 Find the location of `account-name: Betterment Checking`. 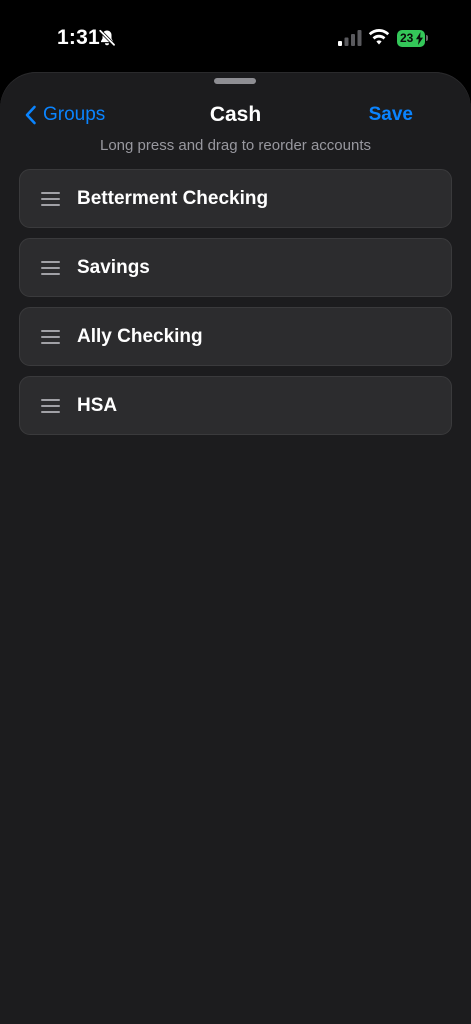

account-name: Betterment Checking is located at coordinates (173, 198).